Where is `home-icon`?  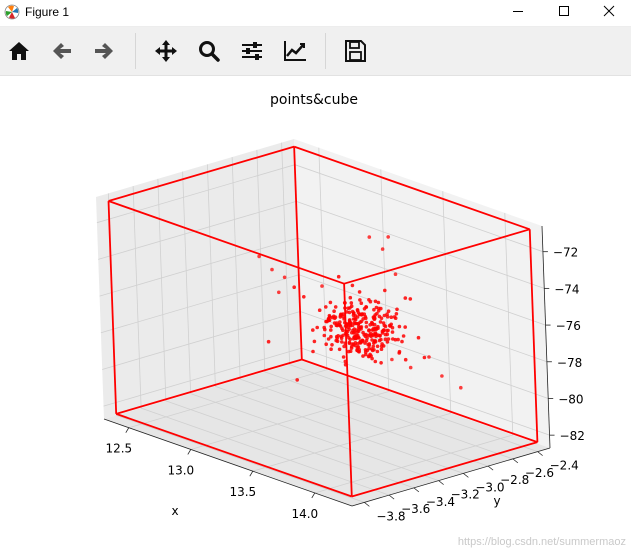
home-icon is located at coordinates (19, 51).